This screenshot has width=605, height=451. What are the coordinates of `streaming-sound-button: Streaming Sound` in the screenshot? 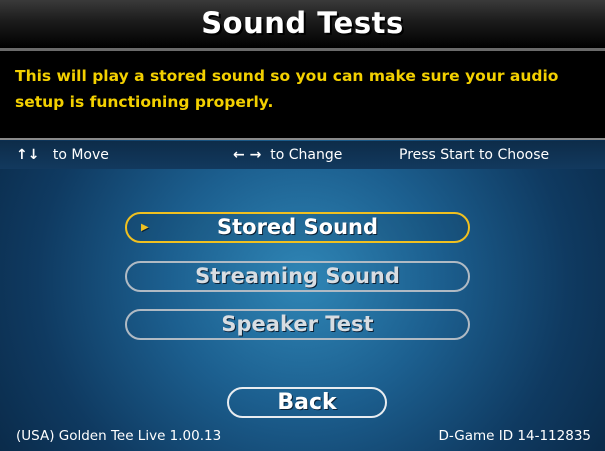 It's located at (297, 276).